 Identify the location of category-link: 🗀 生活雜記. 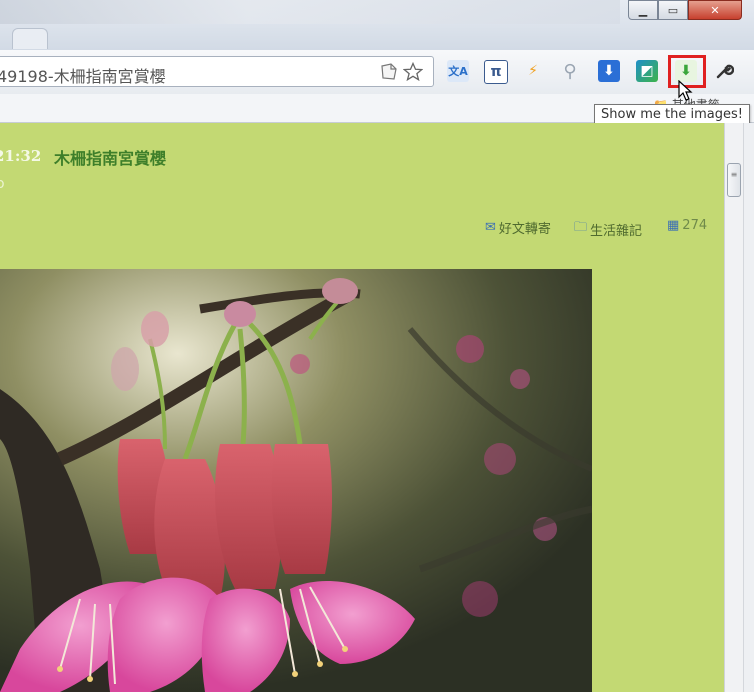
(608, 229).